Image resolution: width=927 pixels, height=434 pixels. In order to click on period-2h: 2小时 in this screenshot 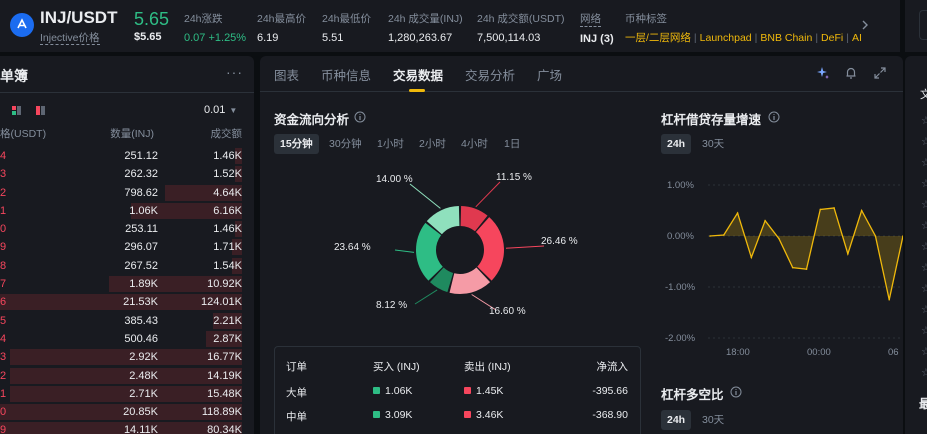, I will do `click(432, 144)`.